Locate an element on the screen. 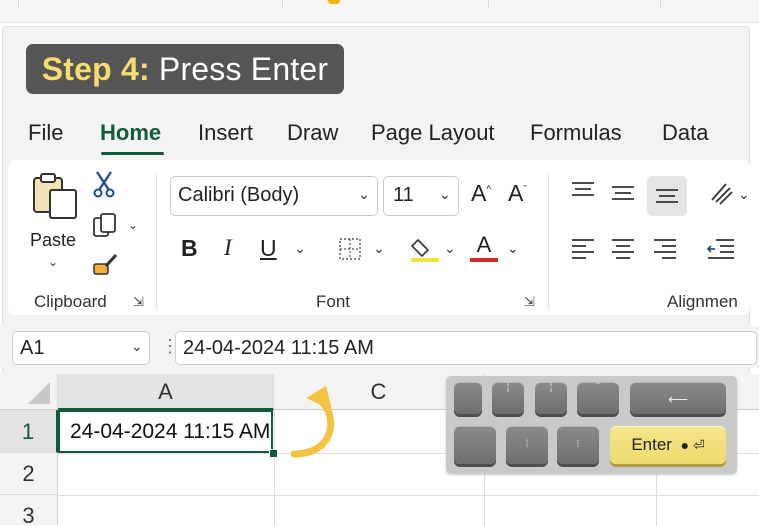  borders-icon is located at coordinates (350, 251).